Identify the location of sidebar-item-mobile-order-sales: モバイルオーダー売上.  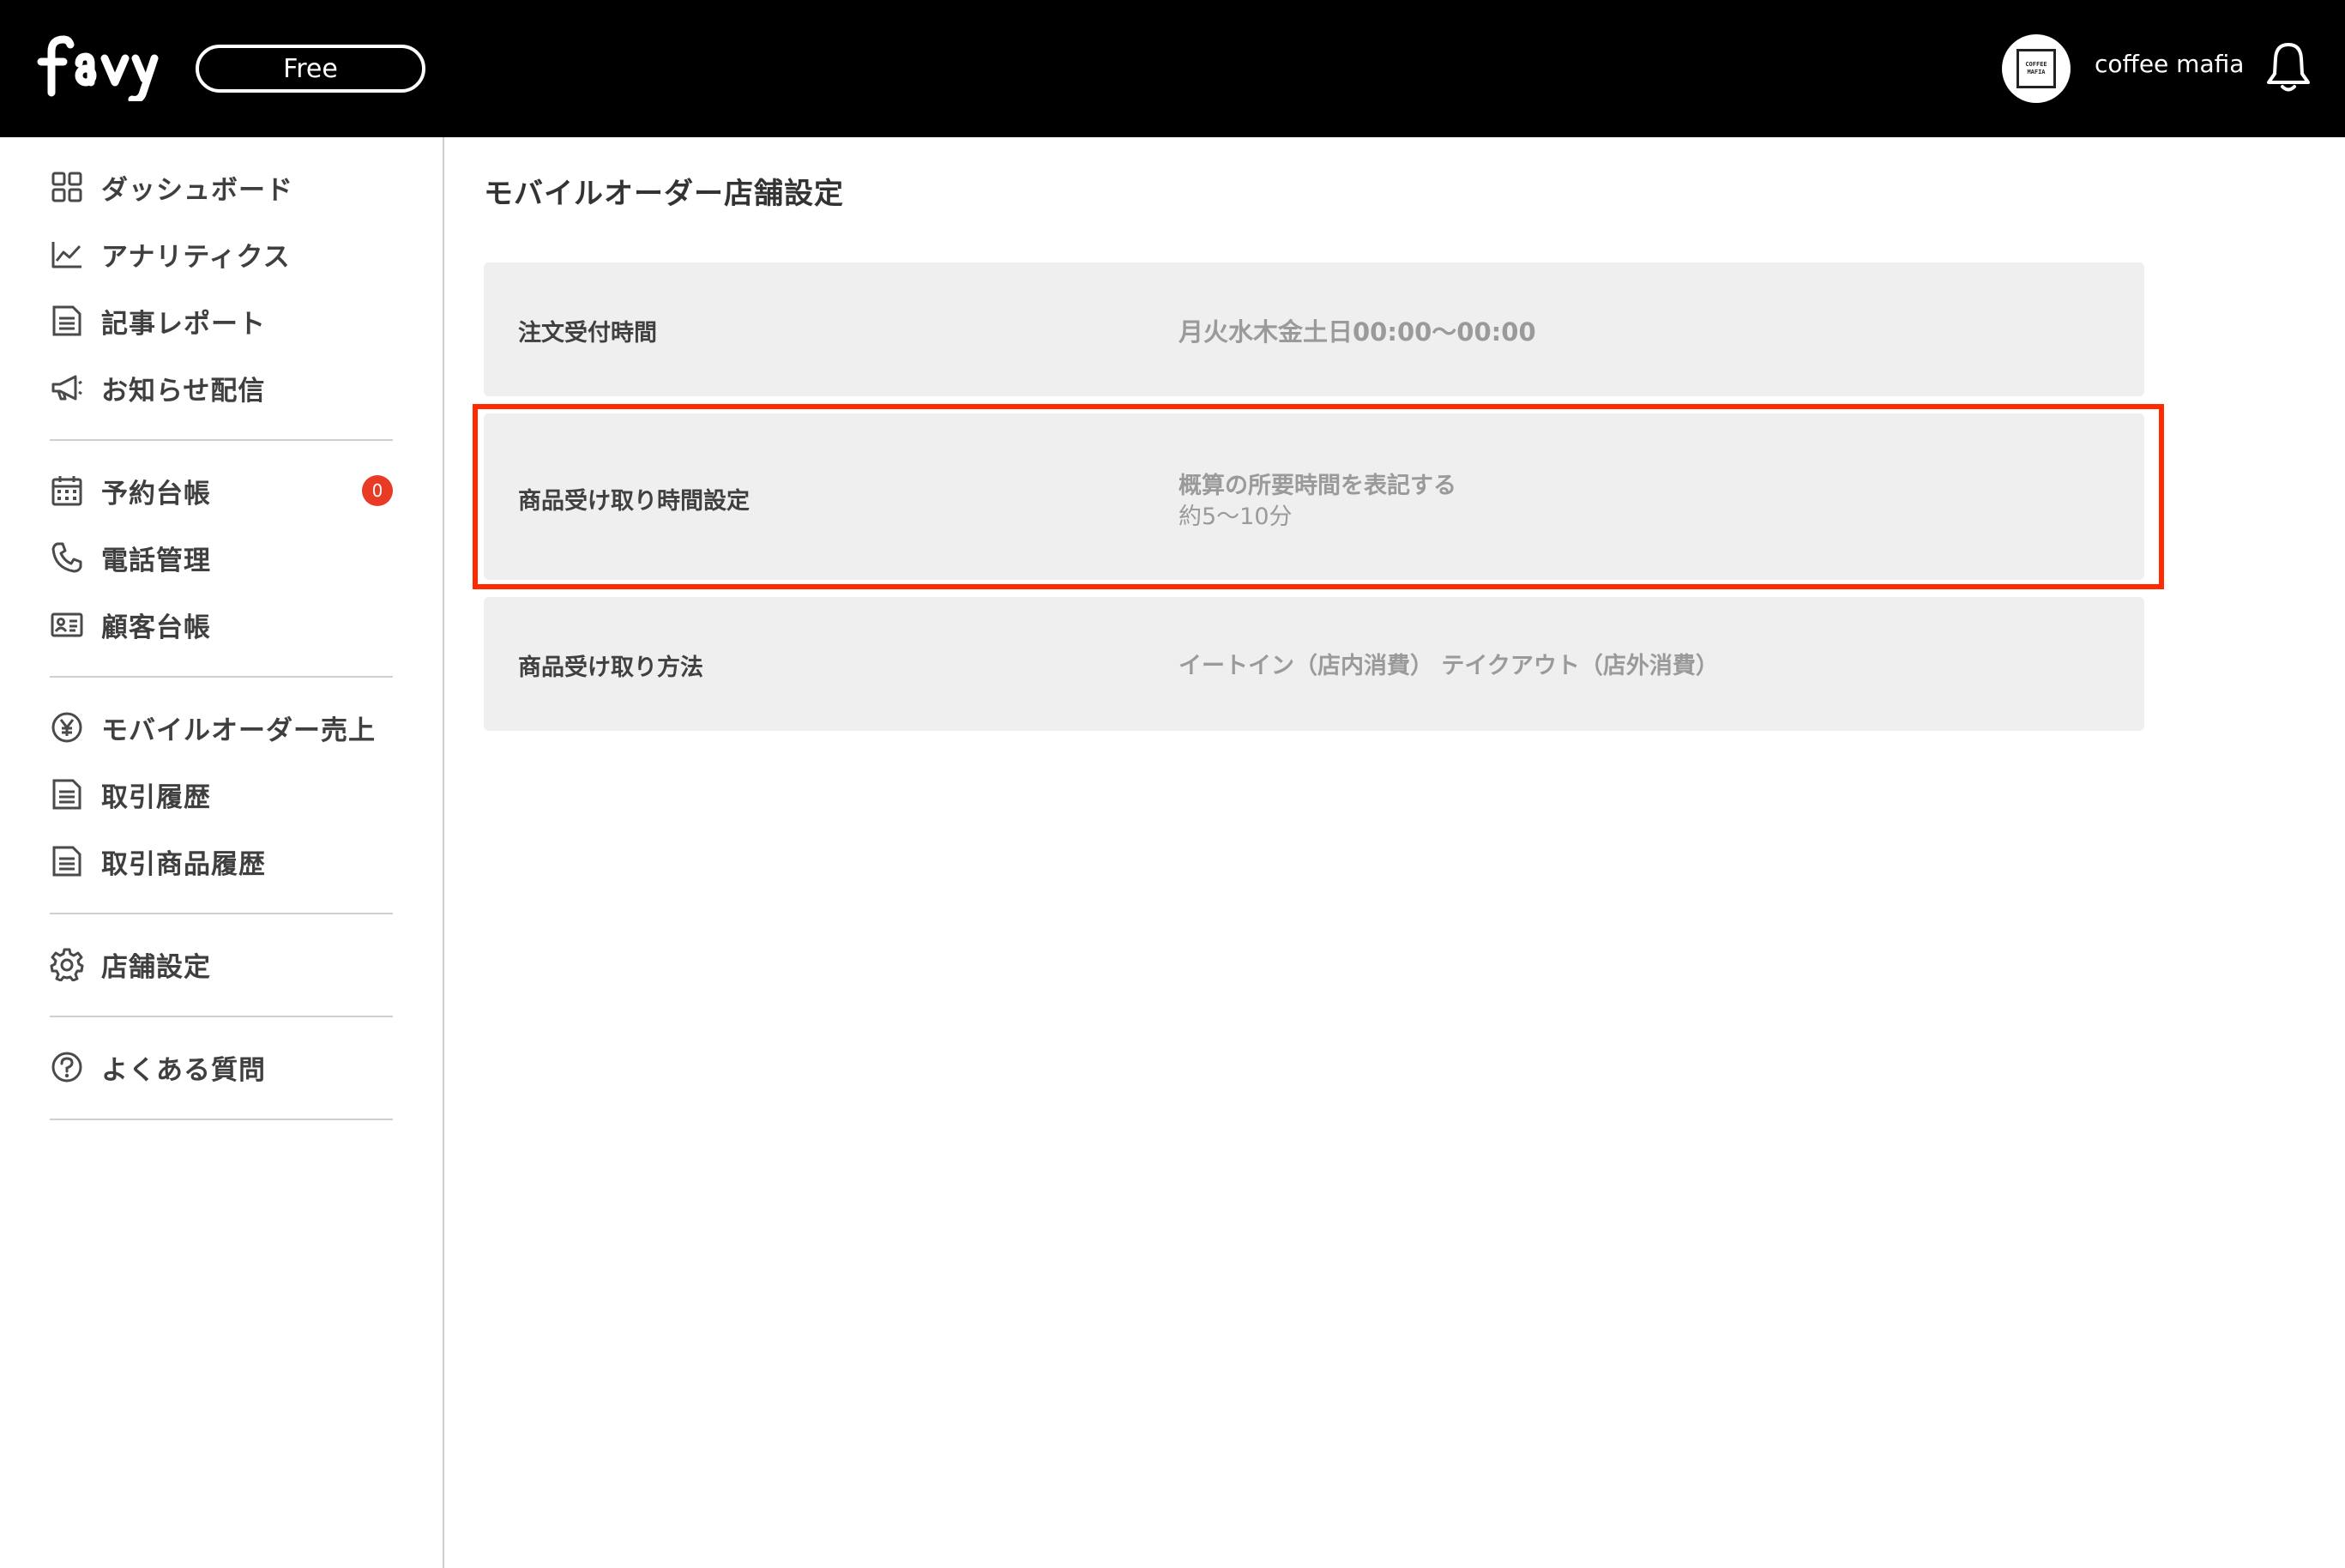
(230, 727).